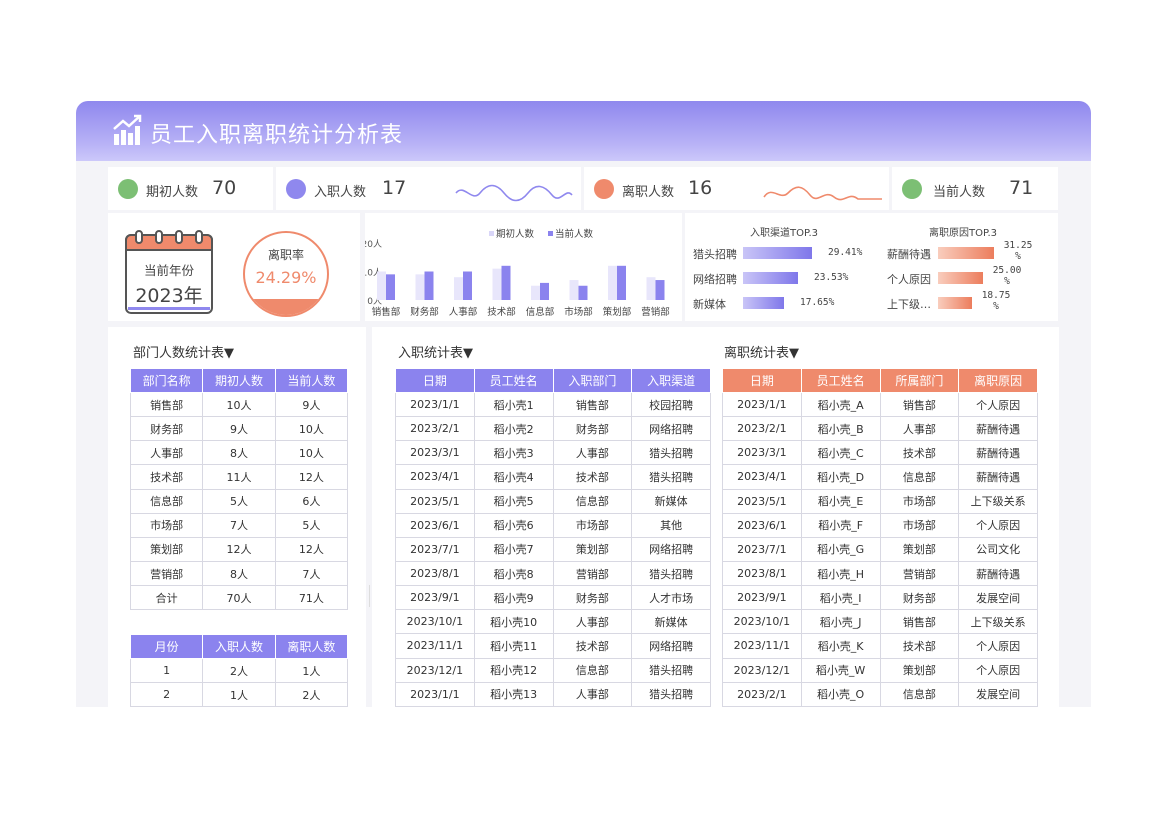 This screenshot has height=827, width=1170. What do you see at coordinates (311, 646) in the screenshot?
I see `column-header: 离职人数` at bounding box center [311, 646].